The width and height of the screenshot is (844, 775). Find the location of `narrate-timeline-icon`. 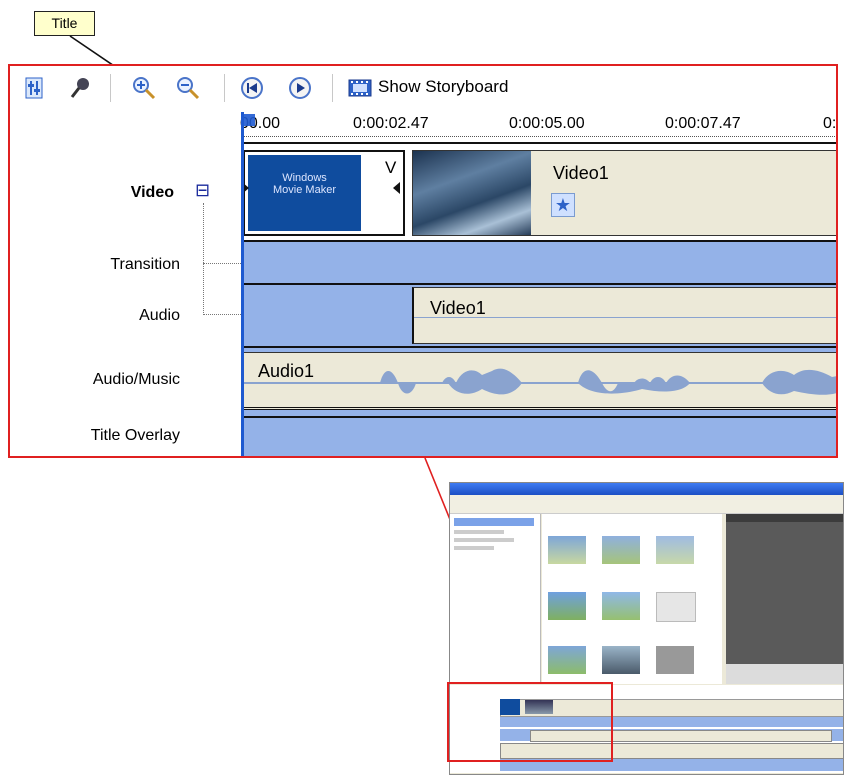

narrate-timeline-icon is located at coordinates (80, 88).